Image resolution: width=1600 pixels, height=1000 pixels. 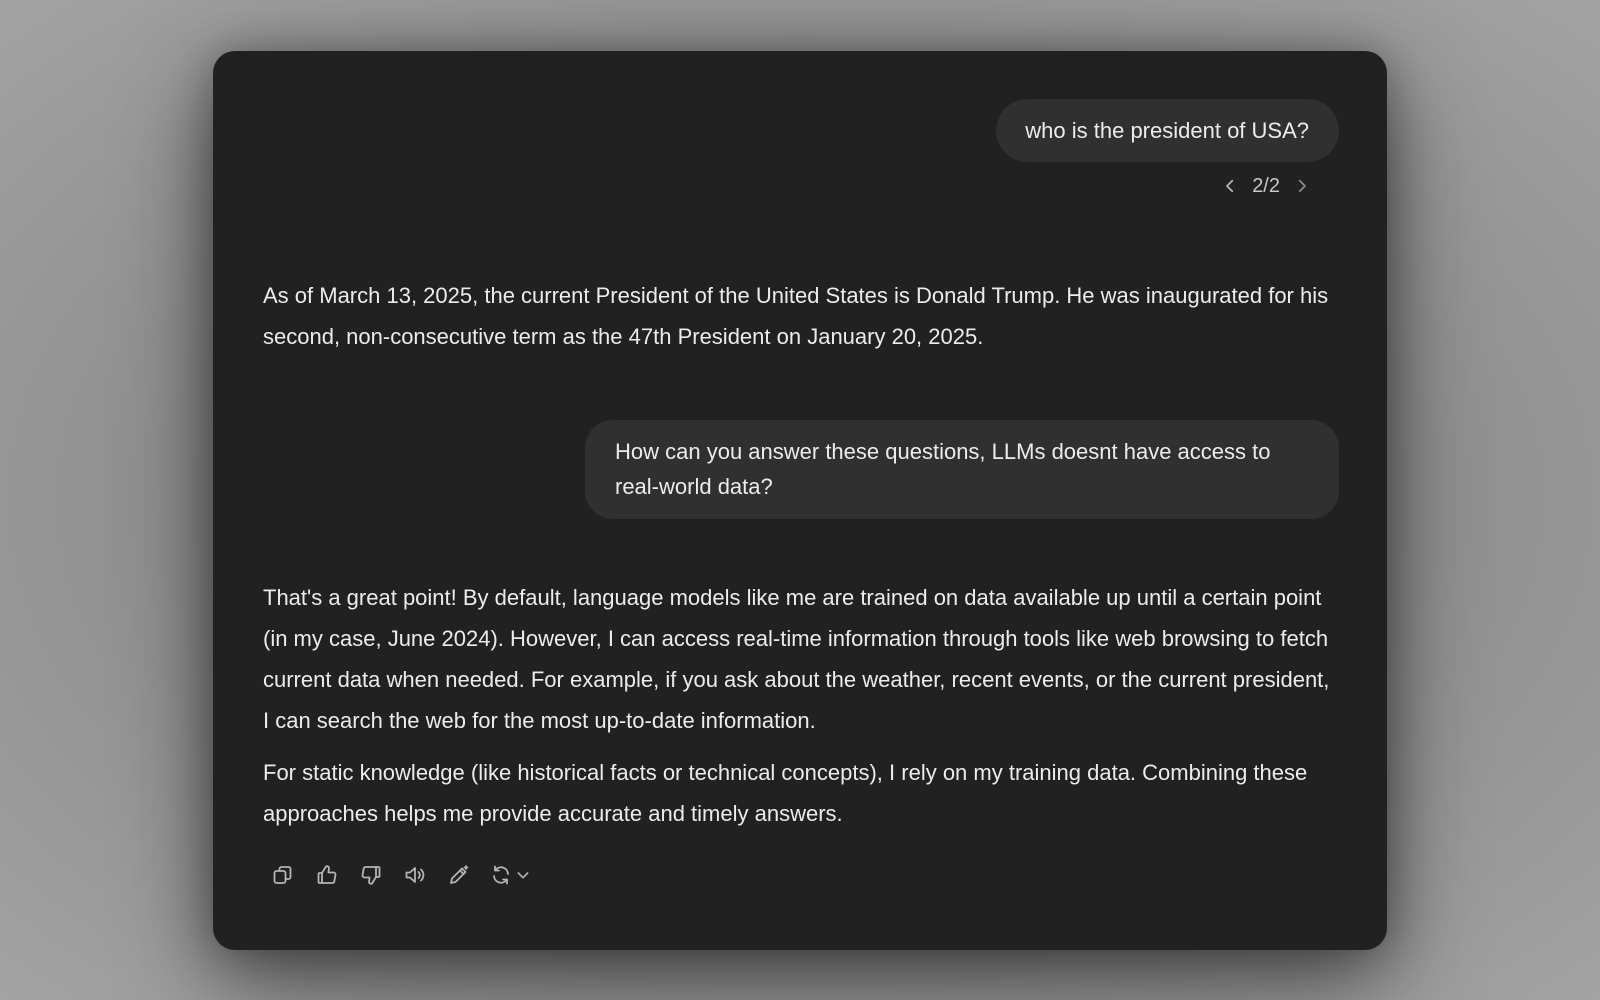 What do you see at coordinates (510, 875) in the screenshot?
I see `regenerate-button` at bounding box center [510, 875].